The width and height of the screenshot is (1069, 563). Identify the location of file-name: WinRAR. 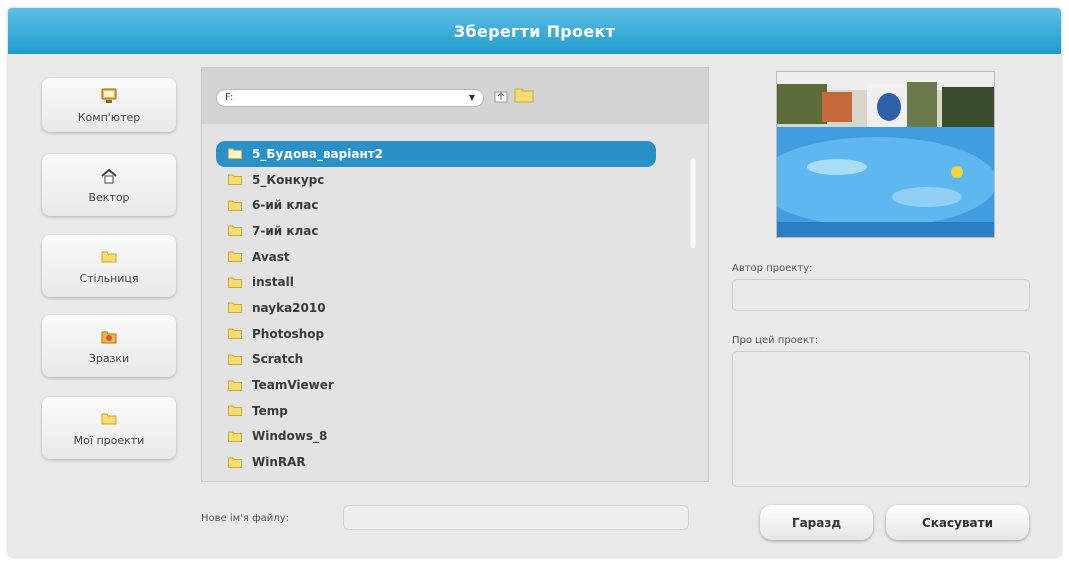
(279, 462).